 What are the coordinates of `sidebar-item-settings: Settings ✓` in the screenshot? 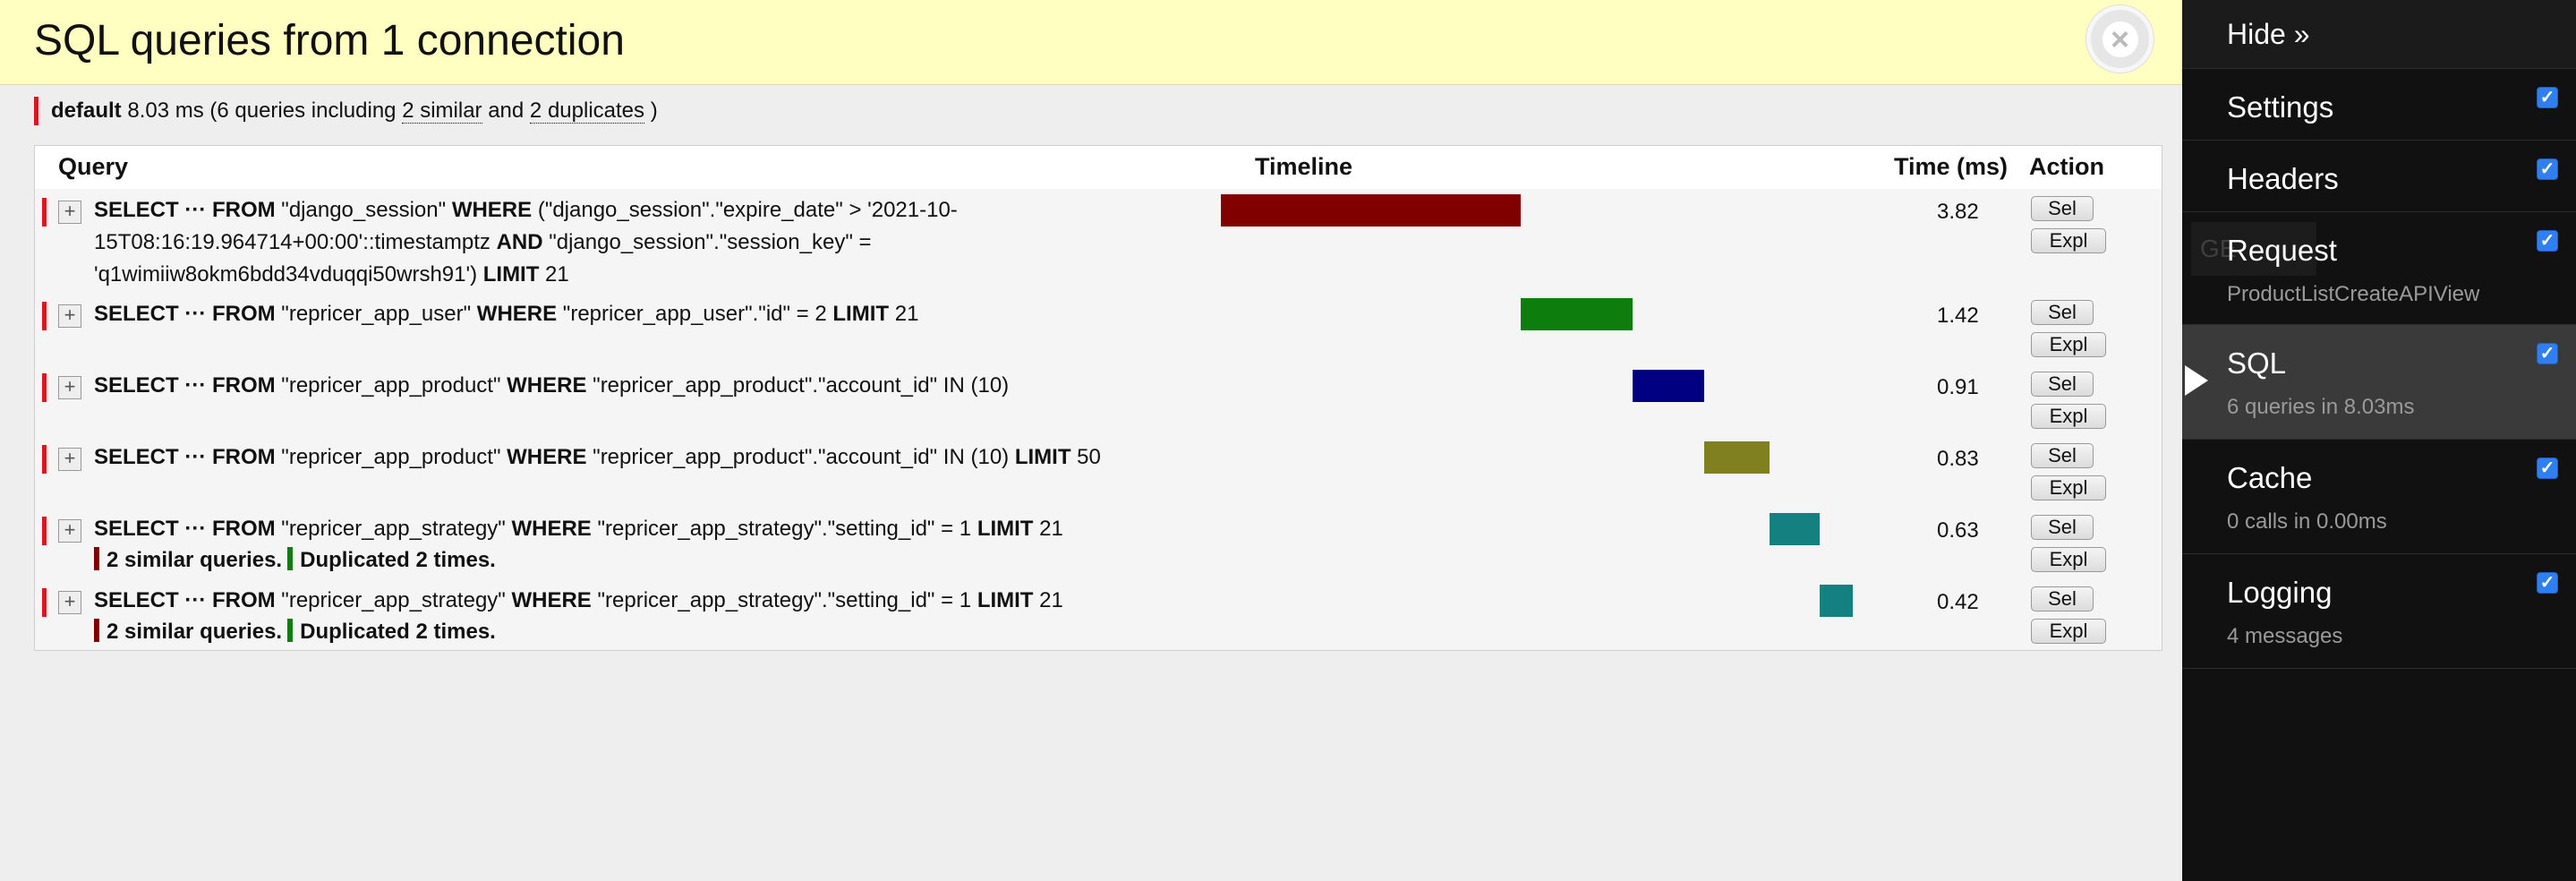 It's located at (2379, 105).